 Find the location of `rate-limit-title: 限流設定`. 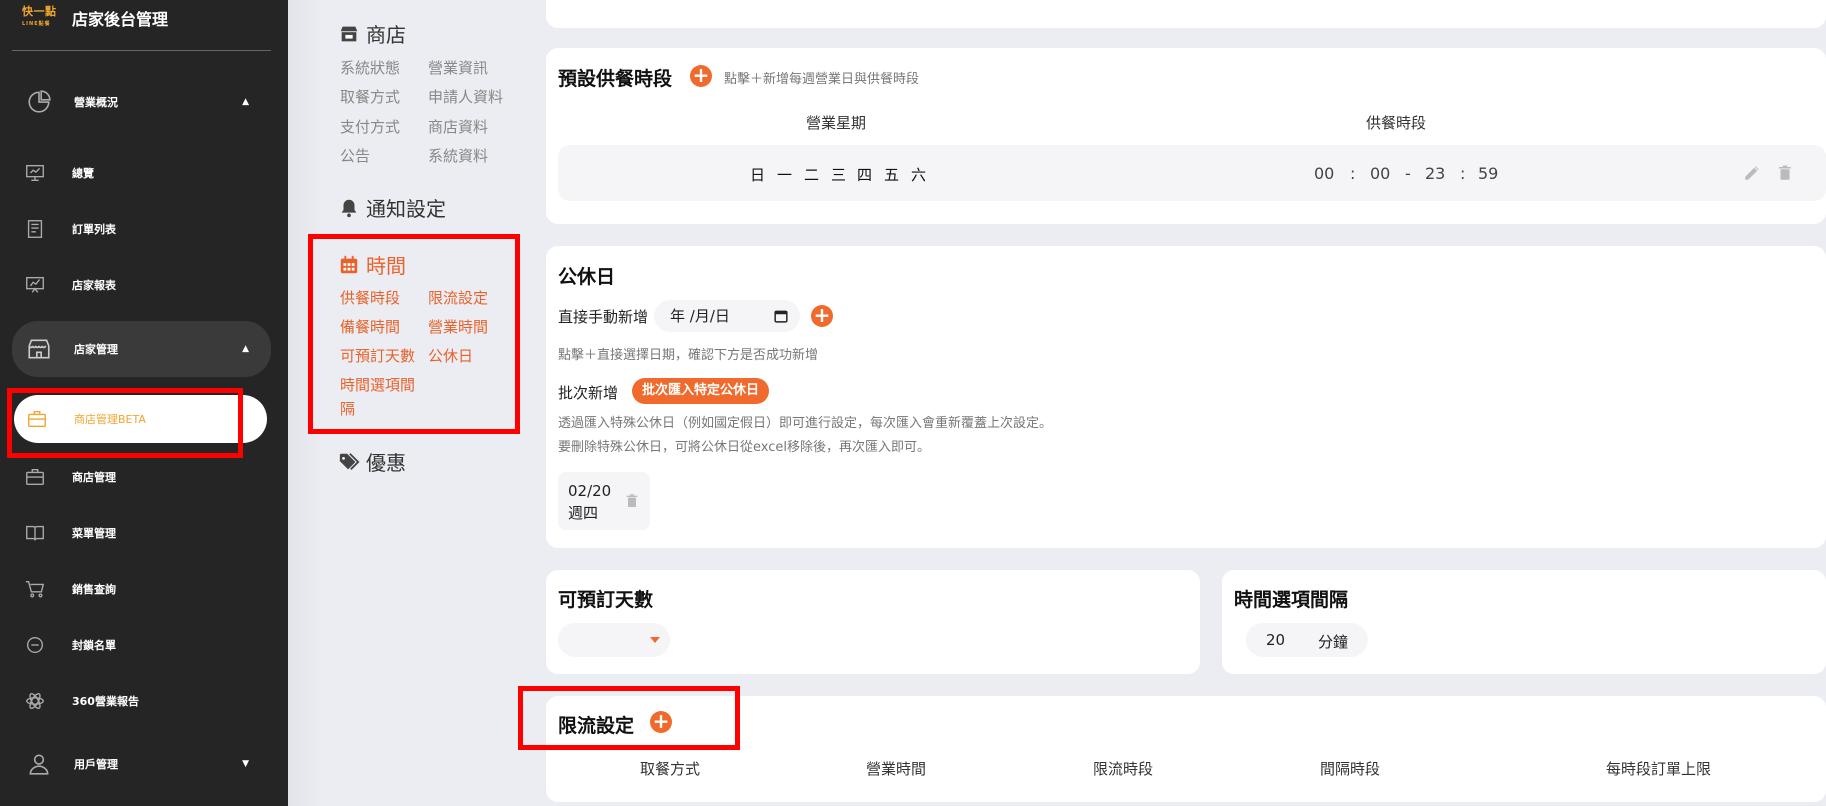

rate-limit-title: 限流設定 is located at coordinates (596, 726).